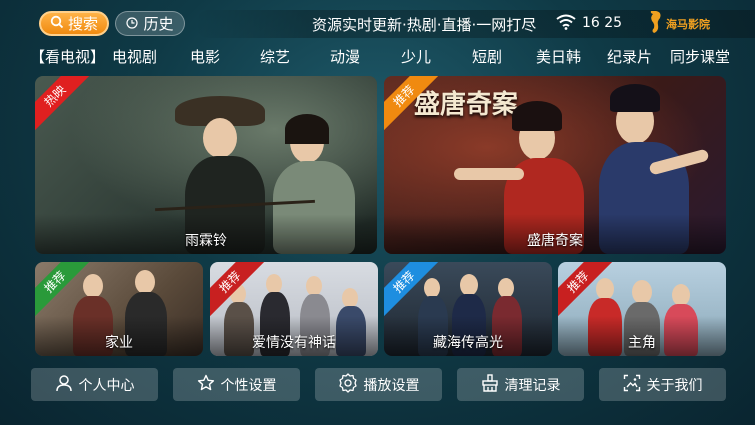 This screenshot has height=425, width=755. What do you see at coordinates (655, 24) in the screenshot?
I see `seahorse-logo-icon` at bounding box center [655, 24].